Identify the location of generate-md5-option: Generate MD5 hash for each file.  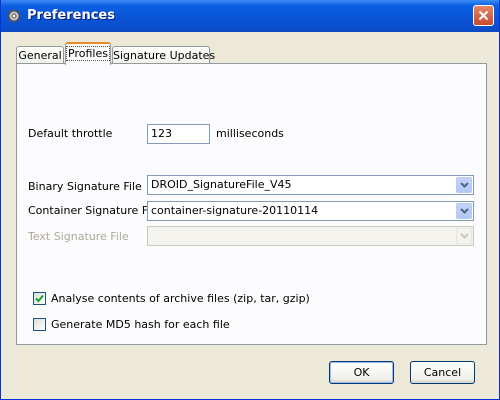
(131, 324).